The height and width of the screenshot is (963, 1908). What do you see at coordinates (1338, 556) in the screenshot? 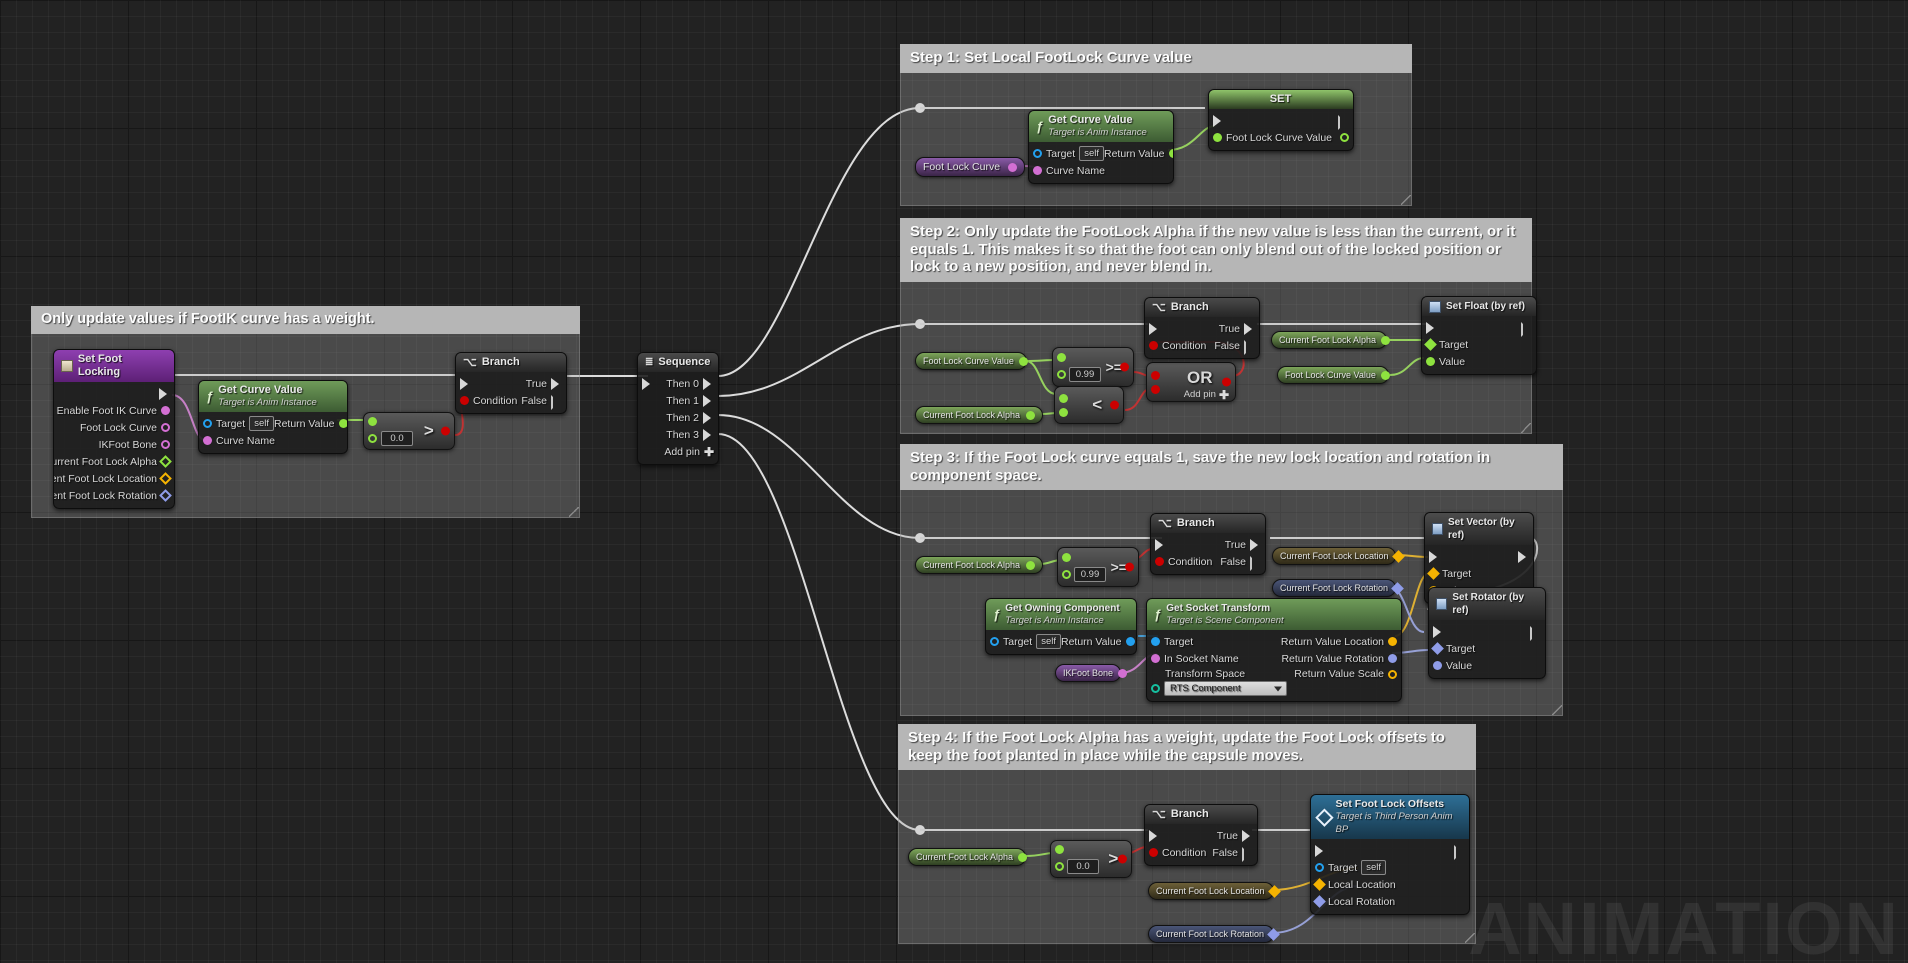
I see `pill-current-foot-lock-location-s3: Current Foot Lock Location` at bounding box center [1338, 556].